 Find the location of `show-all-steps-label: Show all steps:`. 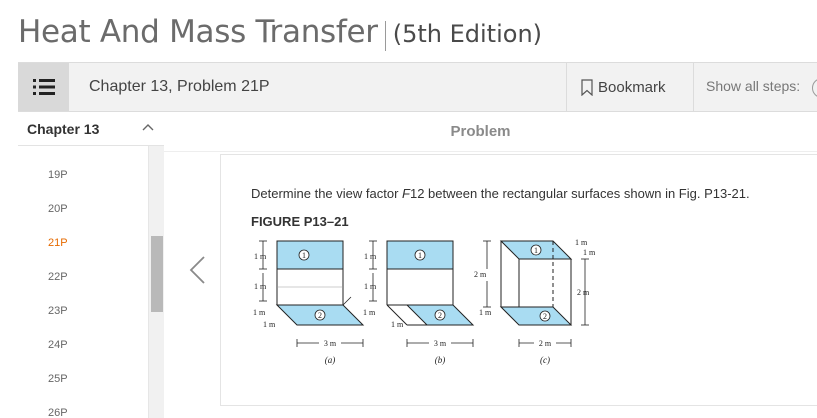

show-all-steps-label: Show all steps: is located at coordinates (753, 86).